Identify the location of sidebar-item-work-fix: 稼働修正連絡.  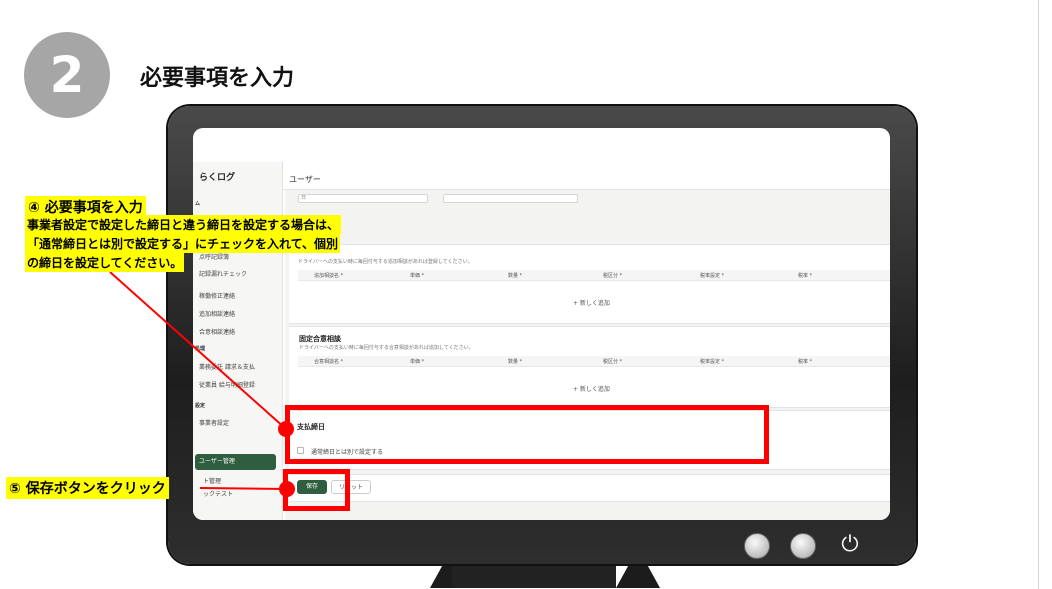
(217, 295).